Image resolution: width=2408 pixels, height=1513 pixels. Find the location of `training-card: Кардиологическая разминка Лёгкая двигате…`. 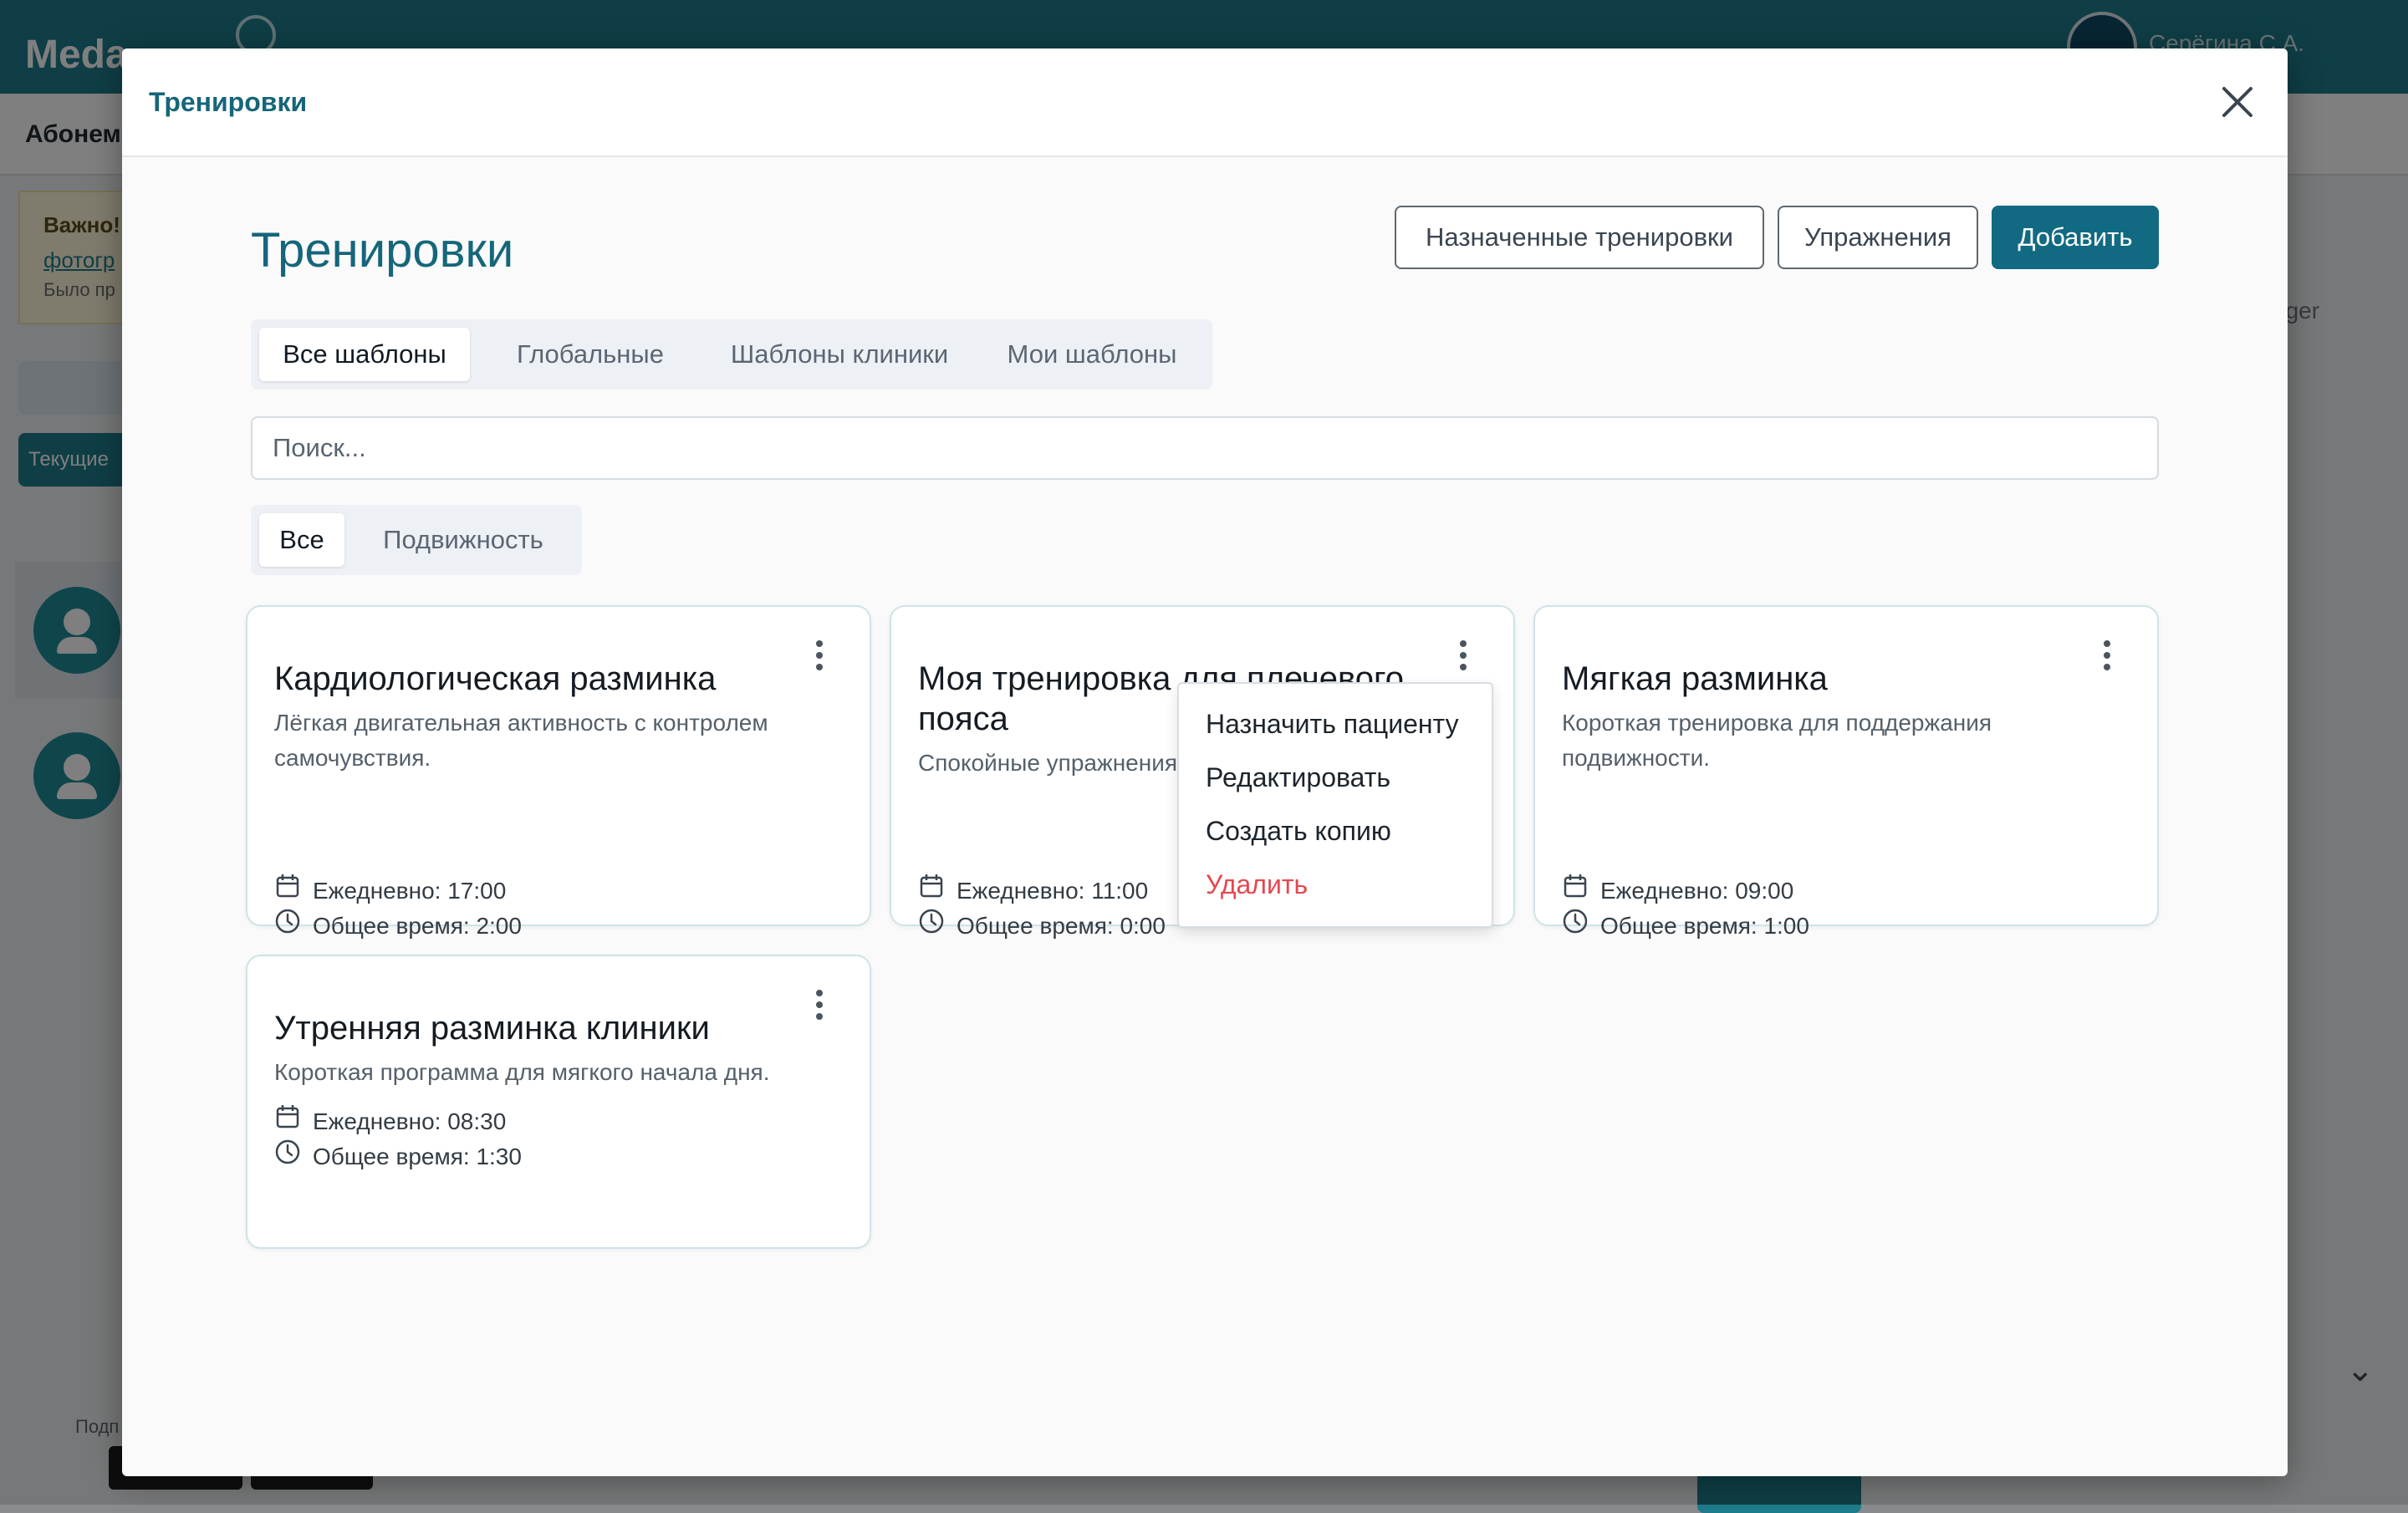

training-card: Кардиологическая разминка Лёгкая двигате… is located at coordinates (558, 772).